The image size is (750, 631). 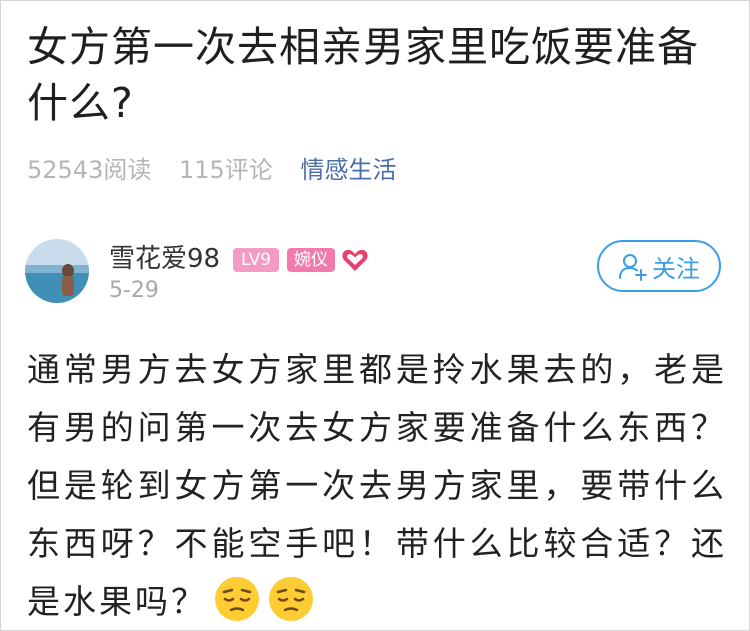 What do you see at coordinates (348, 170) in the screenshot?
I see `category-link: 情感生活` at bounding box center [348, 170].